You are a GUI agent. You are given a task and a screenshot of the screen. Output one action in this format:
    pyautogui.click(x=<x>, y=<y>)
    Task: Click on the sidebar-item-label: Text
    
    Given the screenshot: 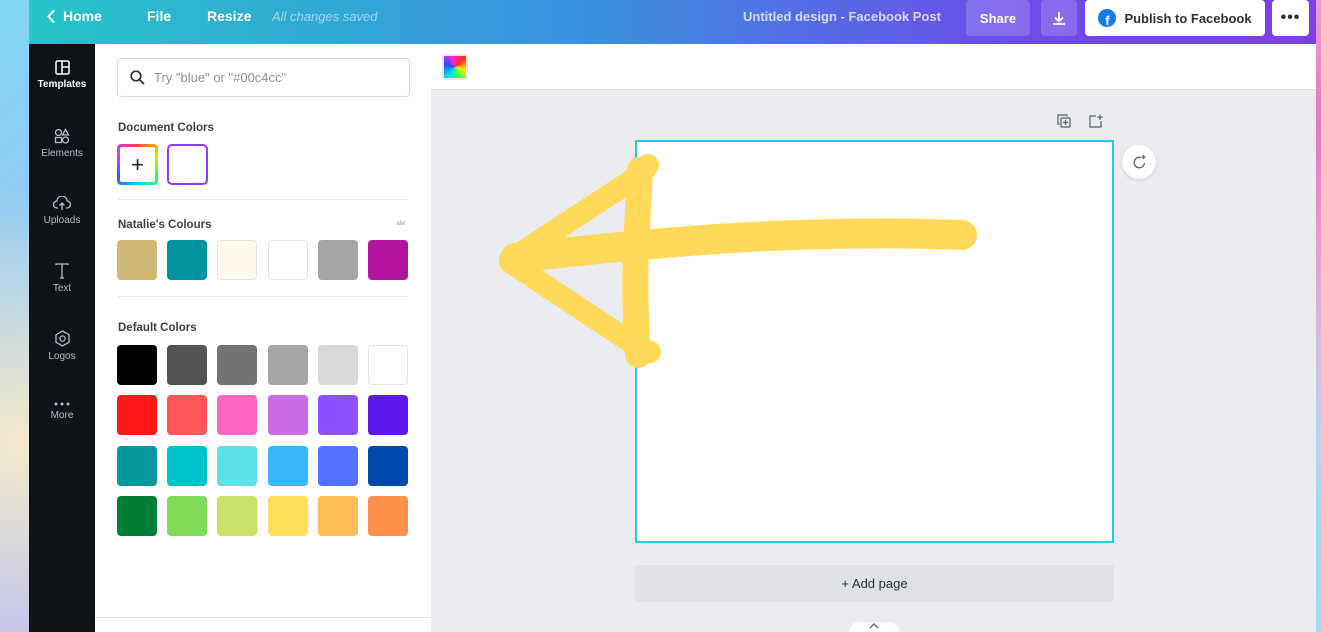 What is the action you would take?
    pyautogui.click(x=62, y=288)
    